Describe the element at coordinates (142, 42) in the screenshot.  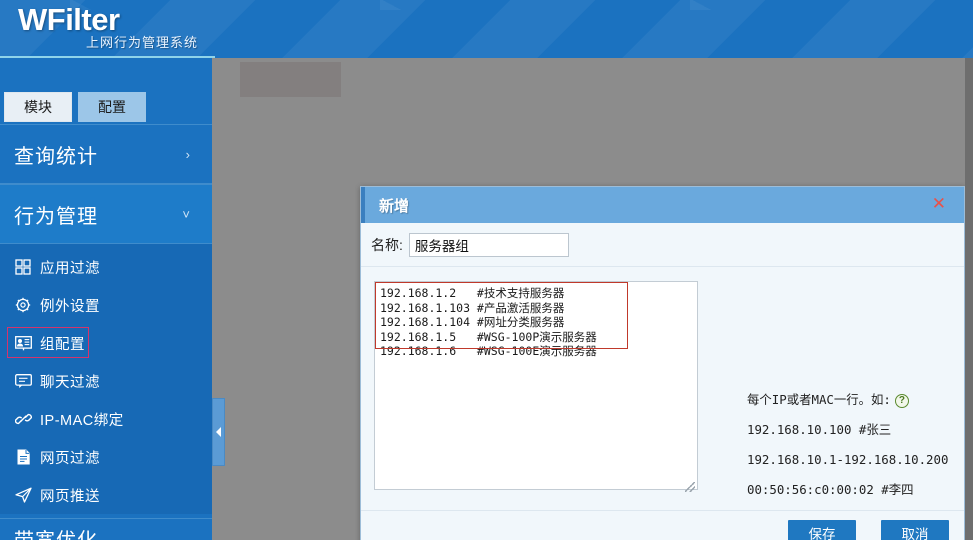
I see `logo-subtitle: 上网行为管理系统` at that location.